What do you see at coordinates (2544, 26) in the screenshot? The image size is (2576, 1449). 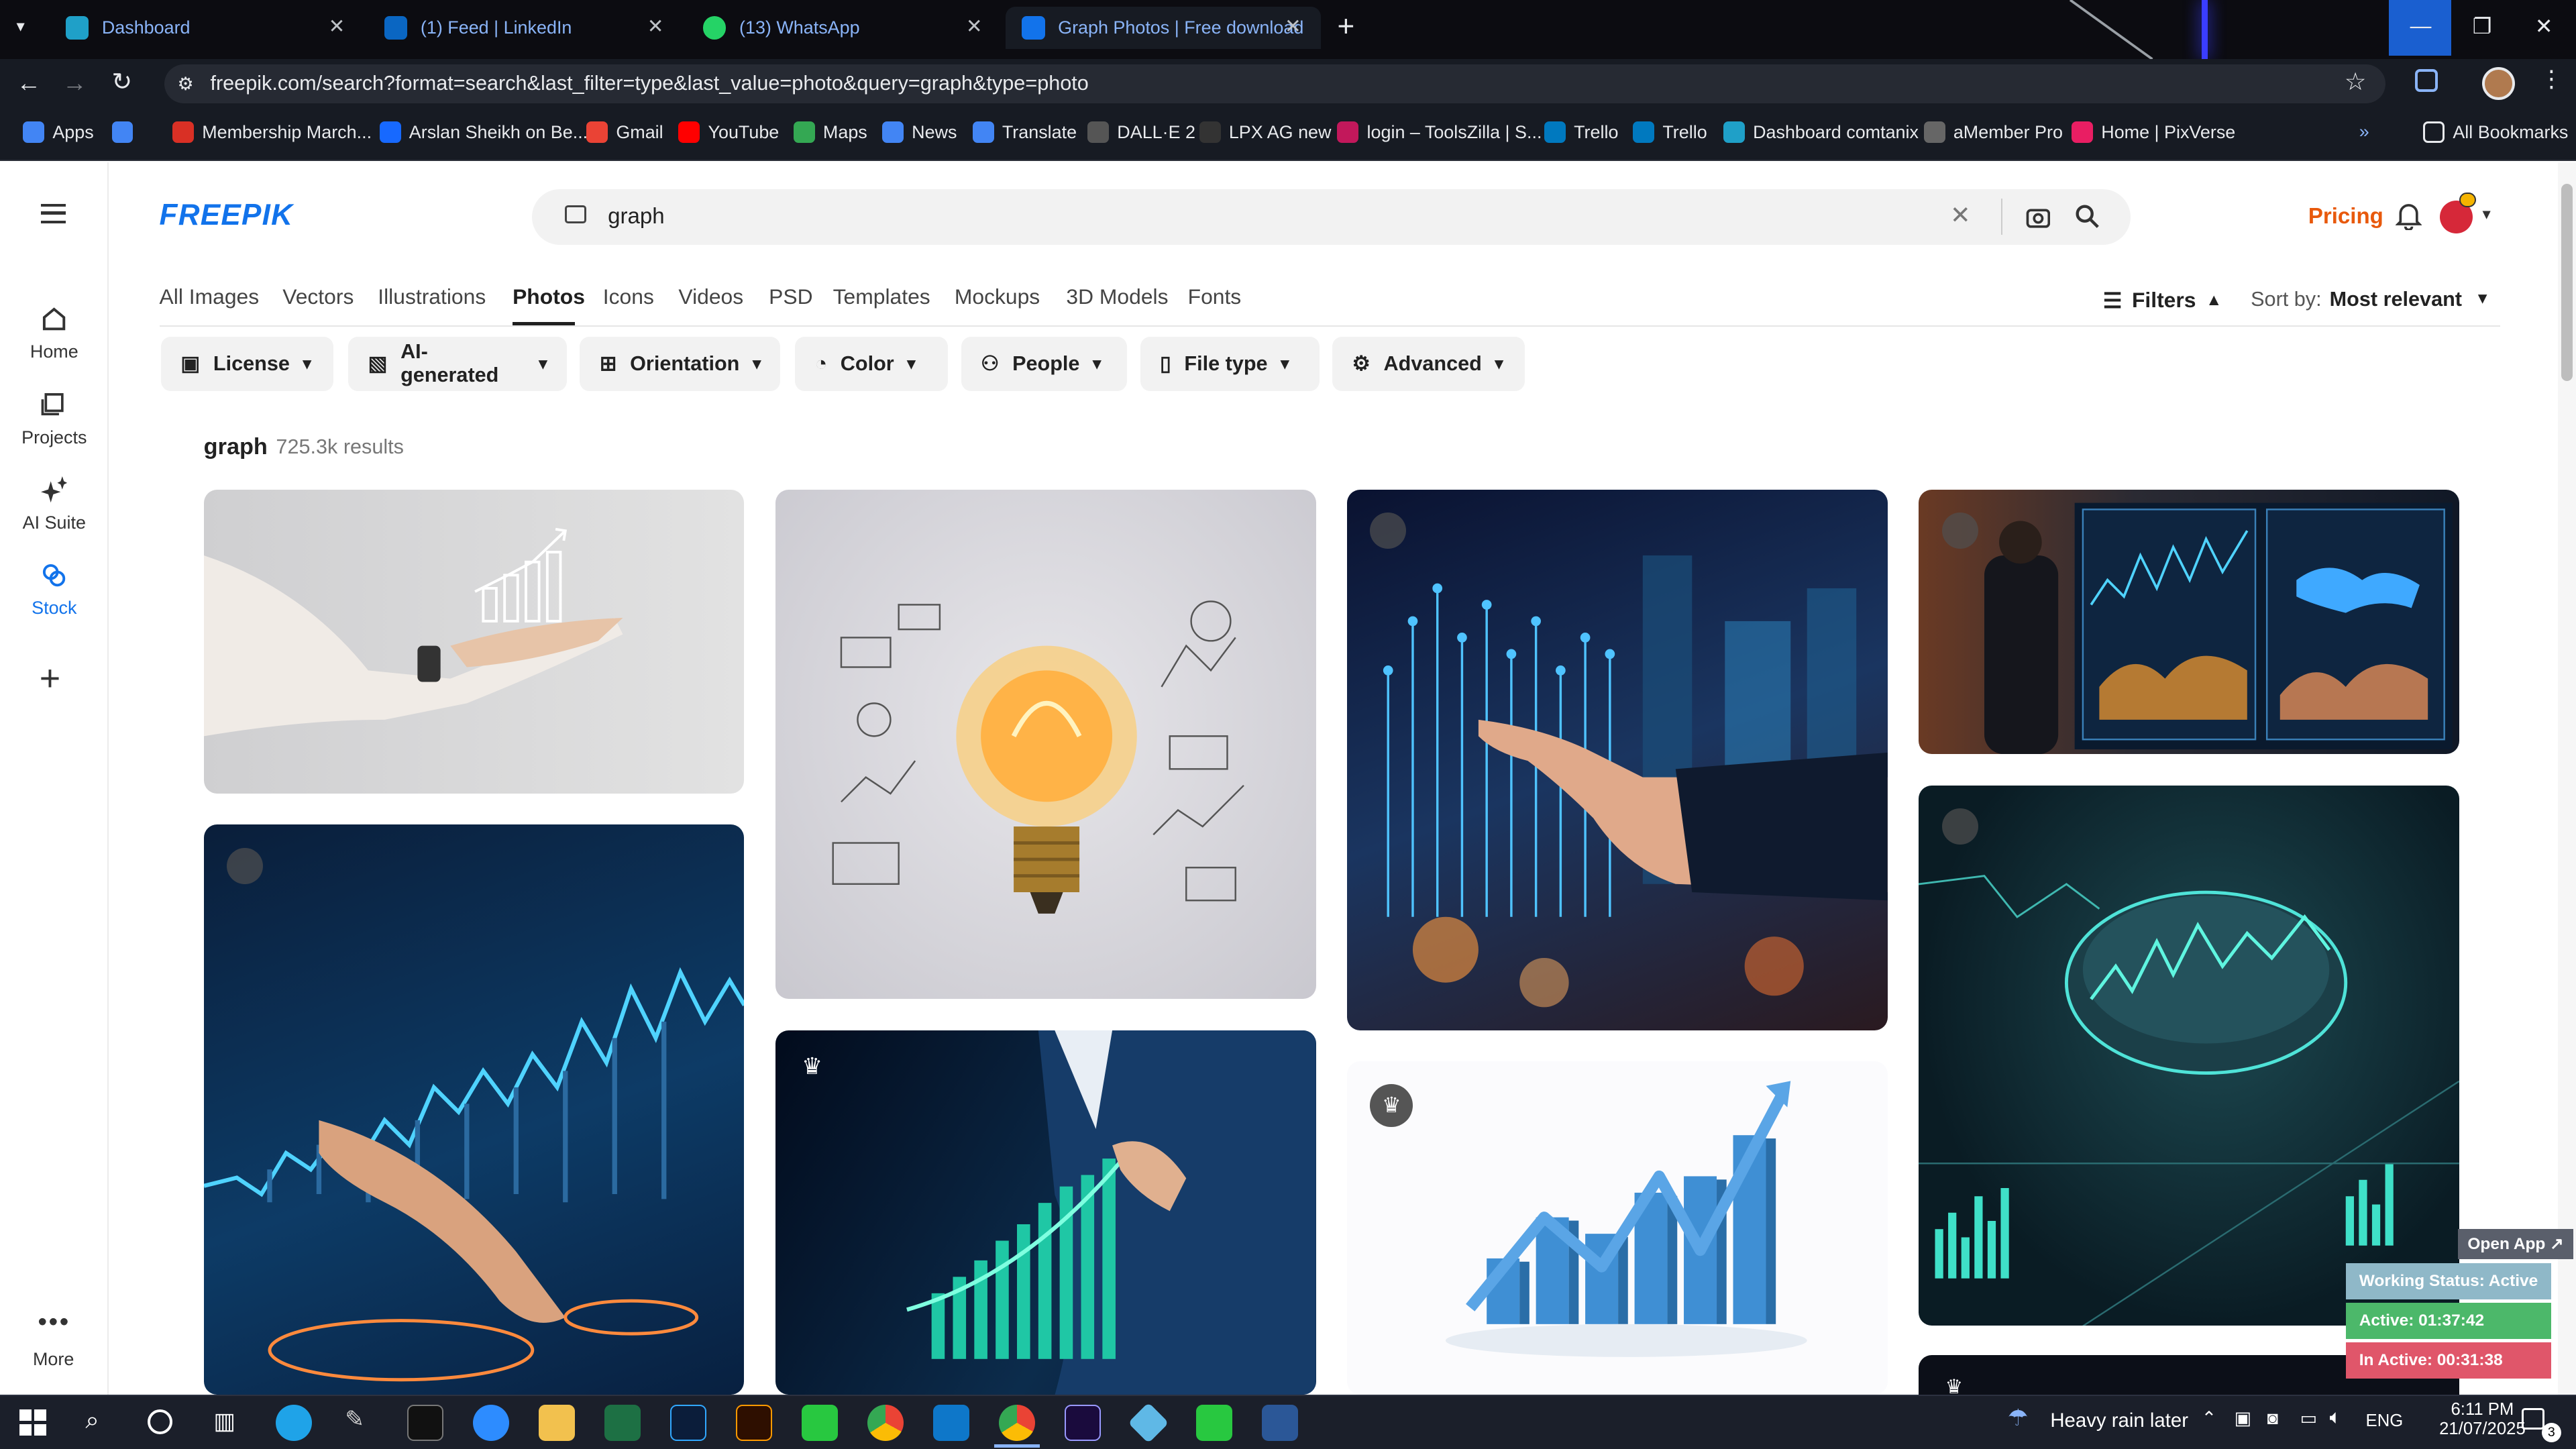 I see `close-window-icon: ✕` at bounding box center [2544, 26].